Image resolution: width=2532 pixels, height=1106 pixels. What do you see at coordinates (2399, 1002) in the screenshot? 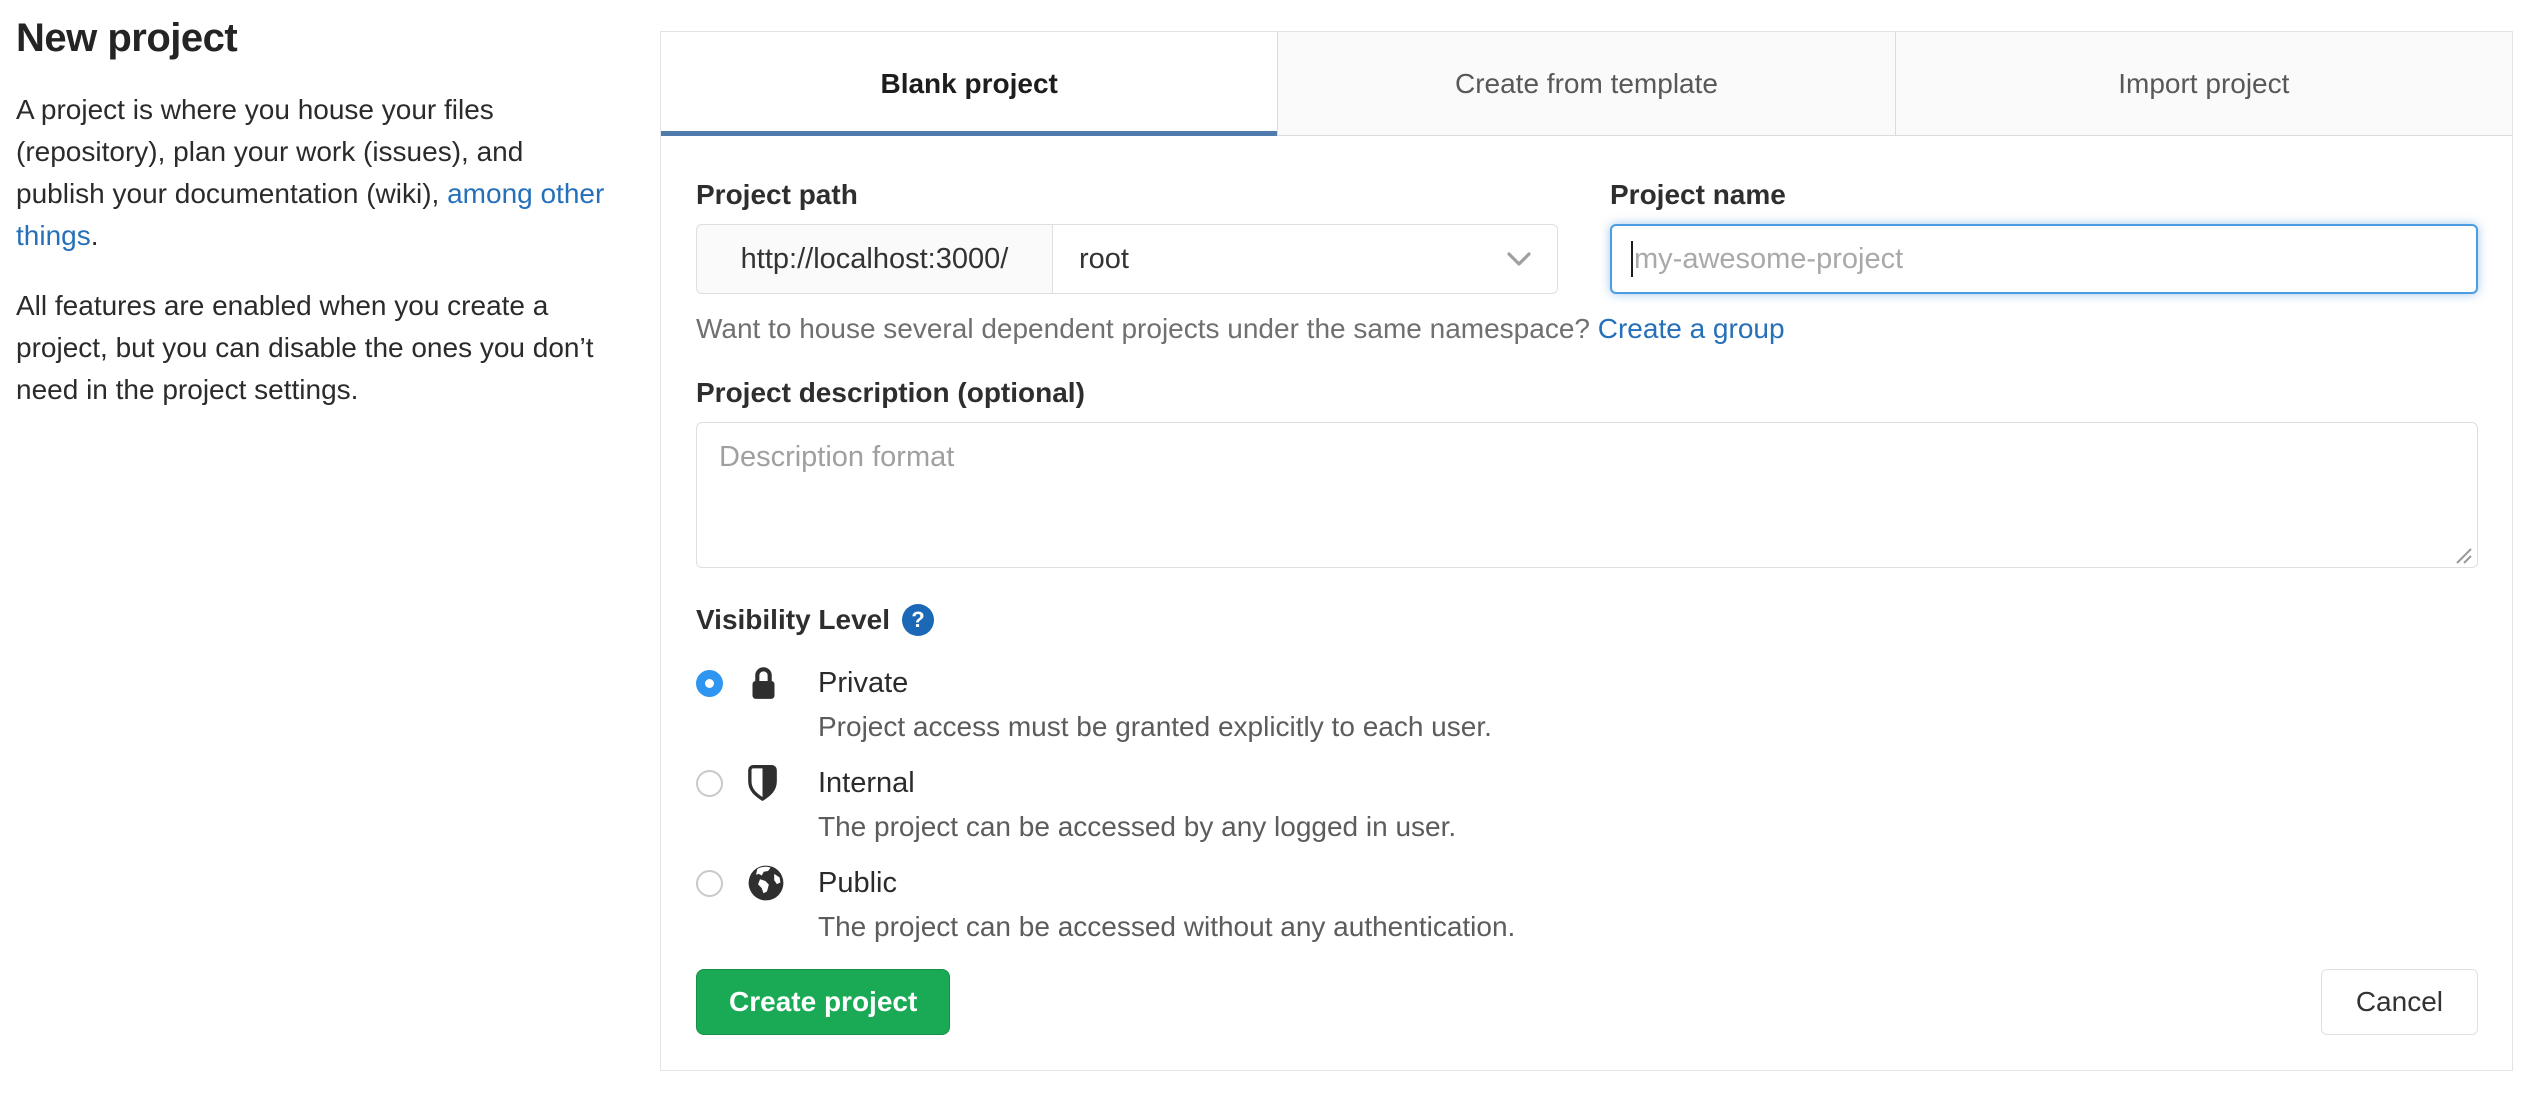
I see `cancel-button: Cancel` at bounding box center [2399, 1002].